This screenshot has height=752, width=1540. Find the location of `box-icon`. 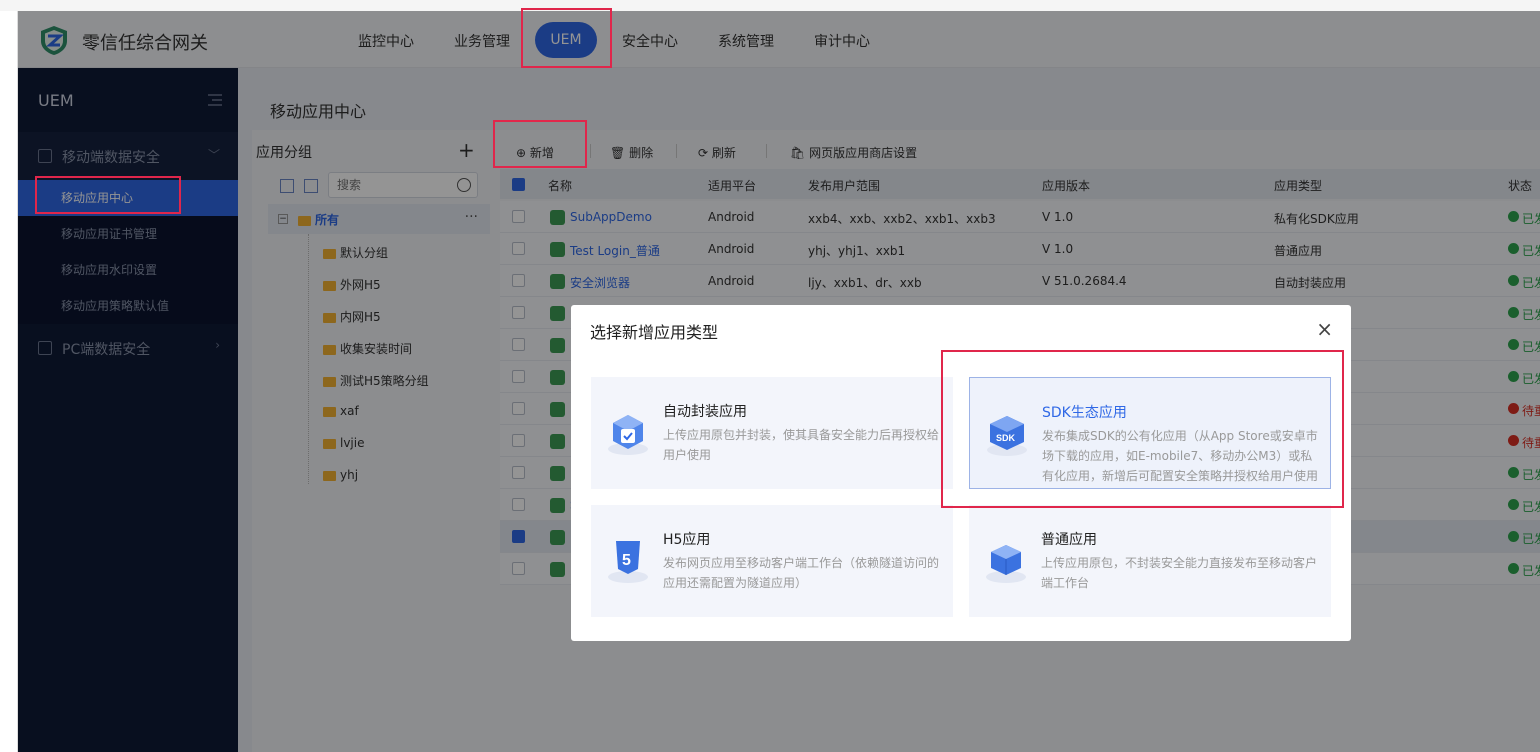

box-icon is located at coordinates (1006, 564).